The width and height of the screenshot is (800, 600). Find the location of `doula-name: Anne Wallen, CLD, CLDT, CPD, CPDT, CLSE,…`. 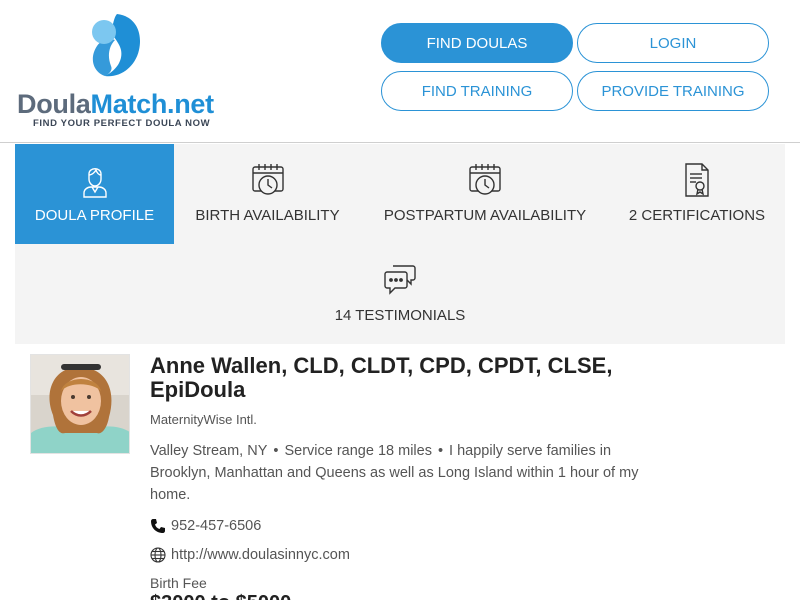

doula-name: Anne Wallen, CLD, CLDT, CPD, CPDT, CLSE,… is located at coordinates (381, 377).